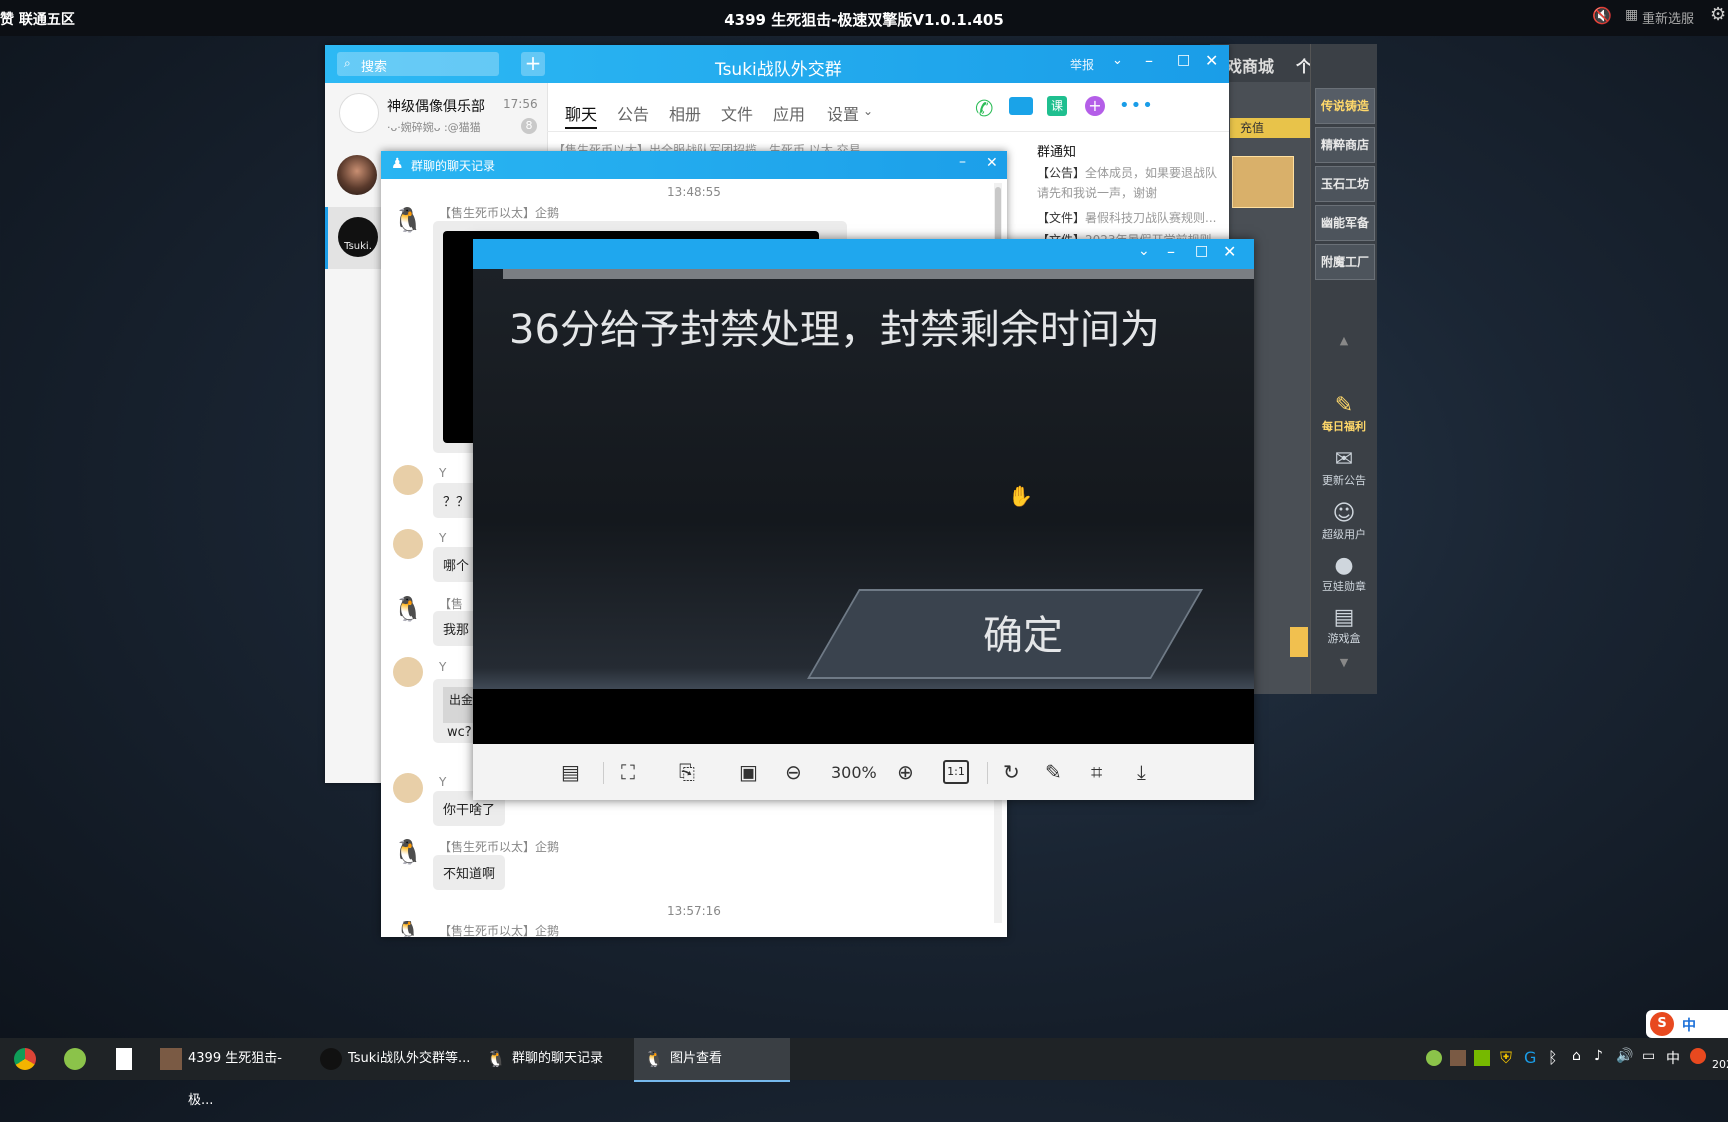 The width and height of the screenshot is (1728, 1122). Describe the element at coordinates (694, 911) in the screenshot. I see `timestamp: 13:57:16` at that location.